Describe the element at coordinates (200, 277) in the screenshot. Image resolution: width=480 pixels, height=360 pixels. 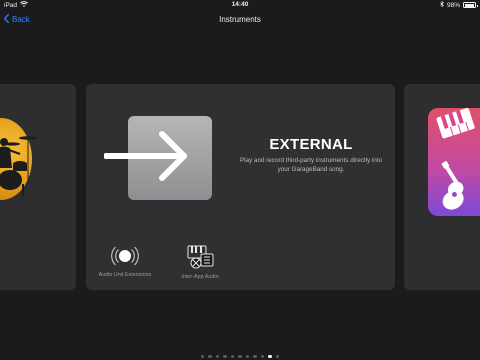
I see `inter-app-audio-label: Inter-App Audio` at that location.